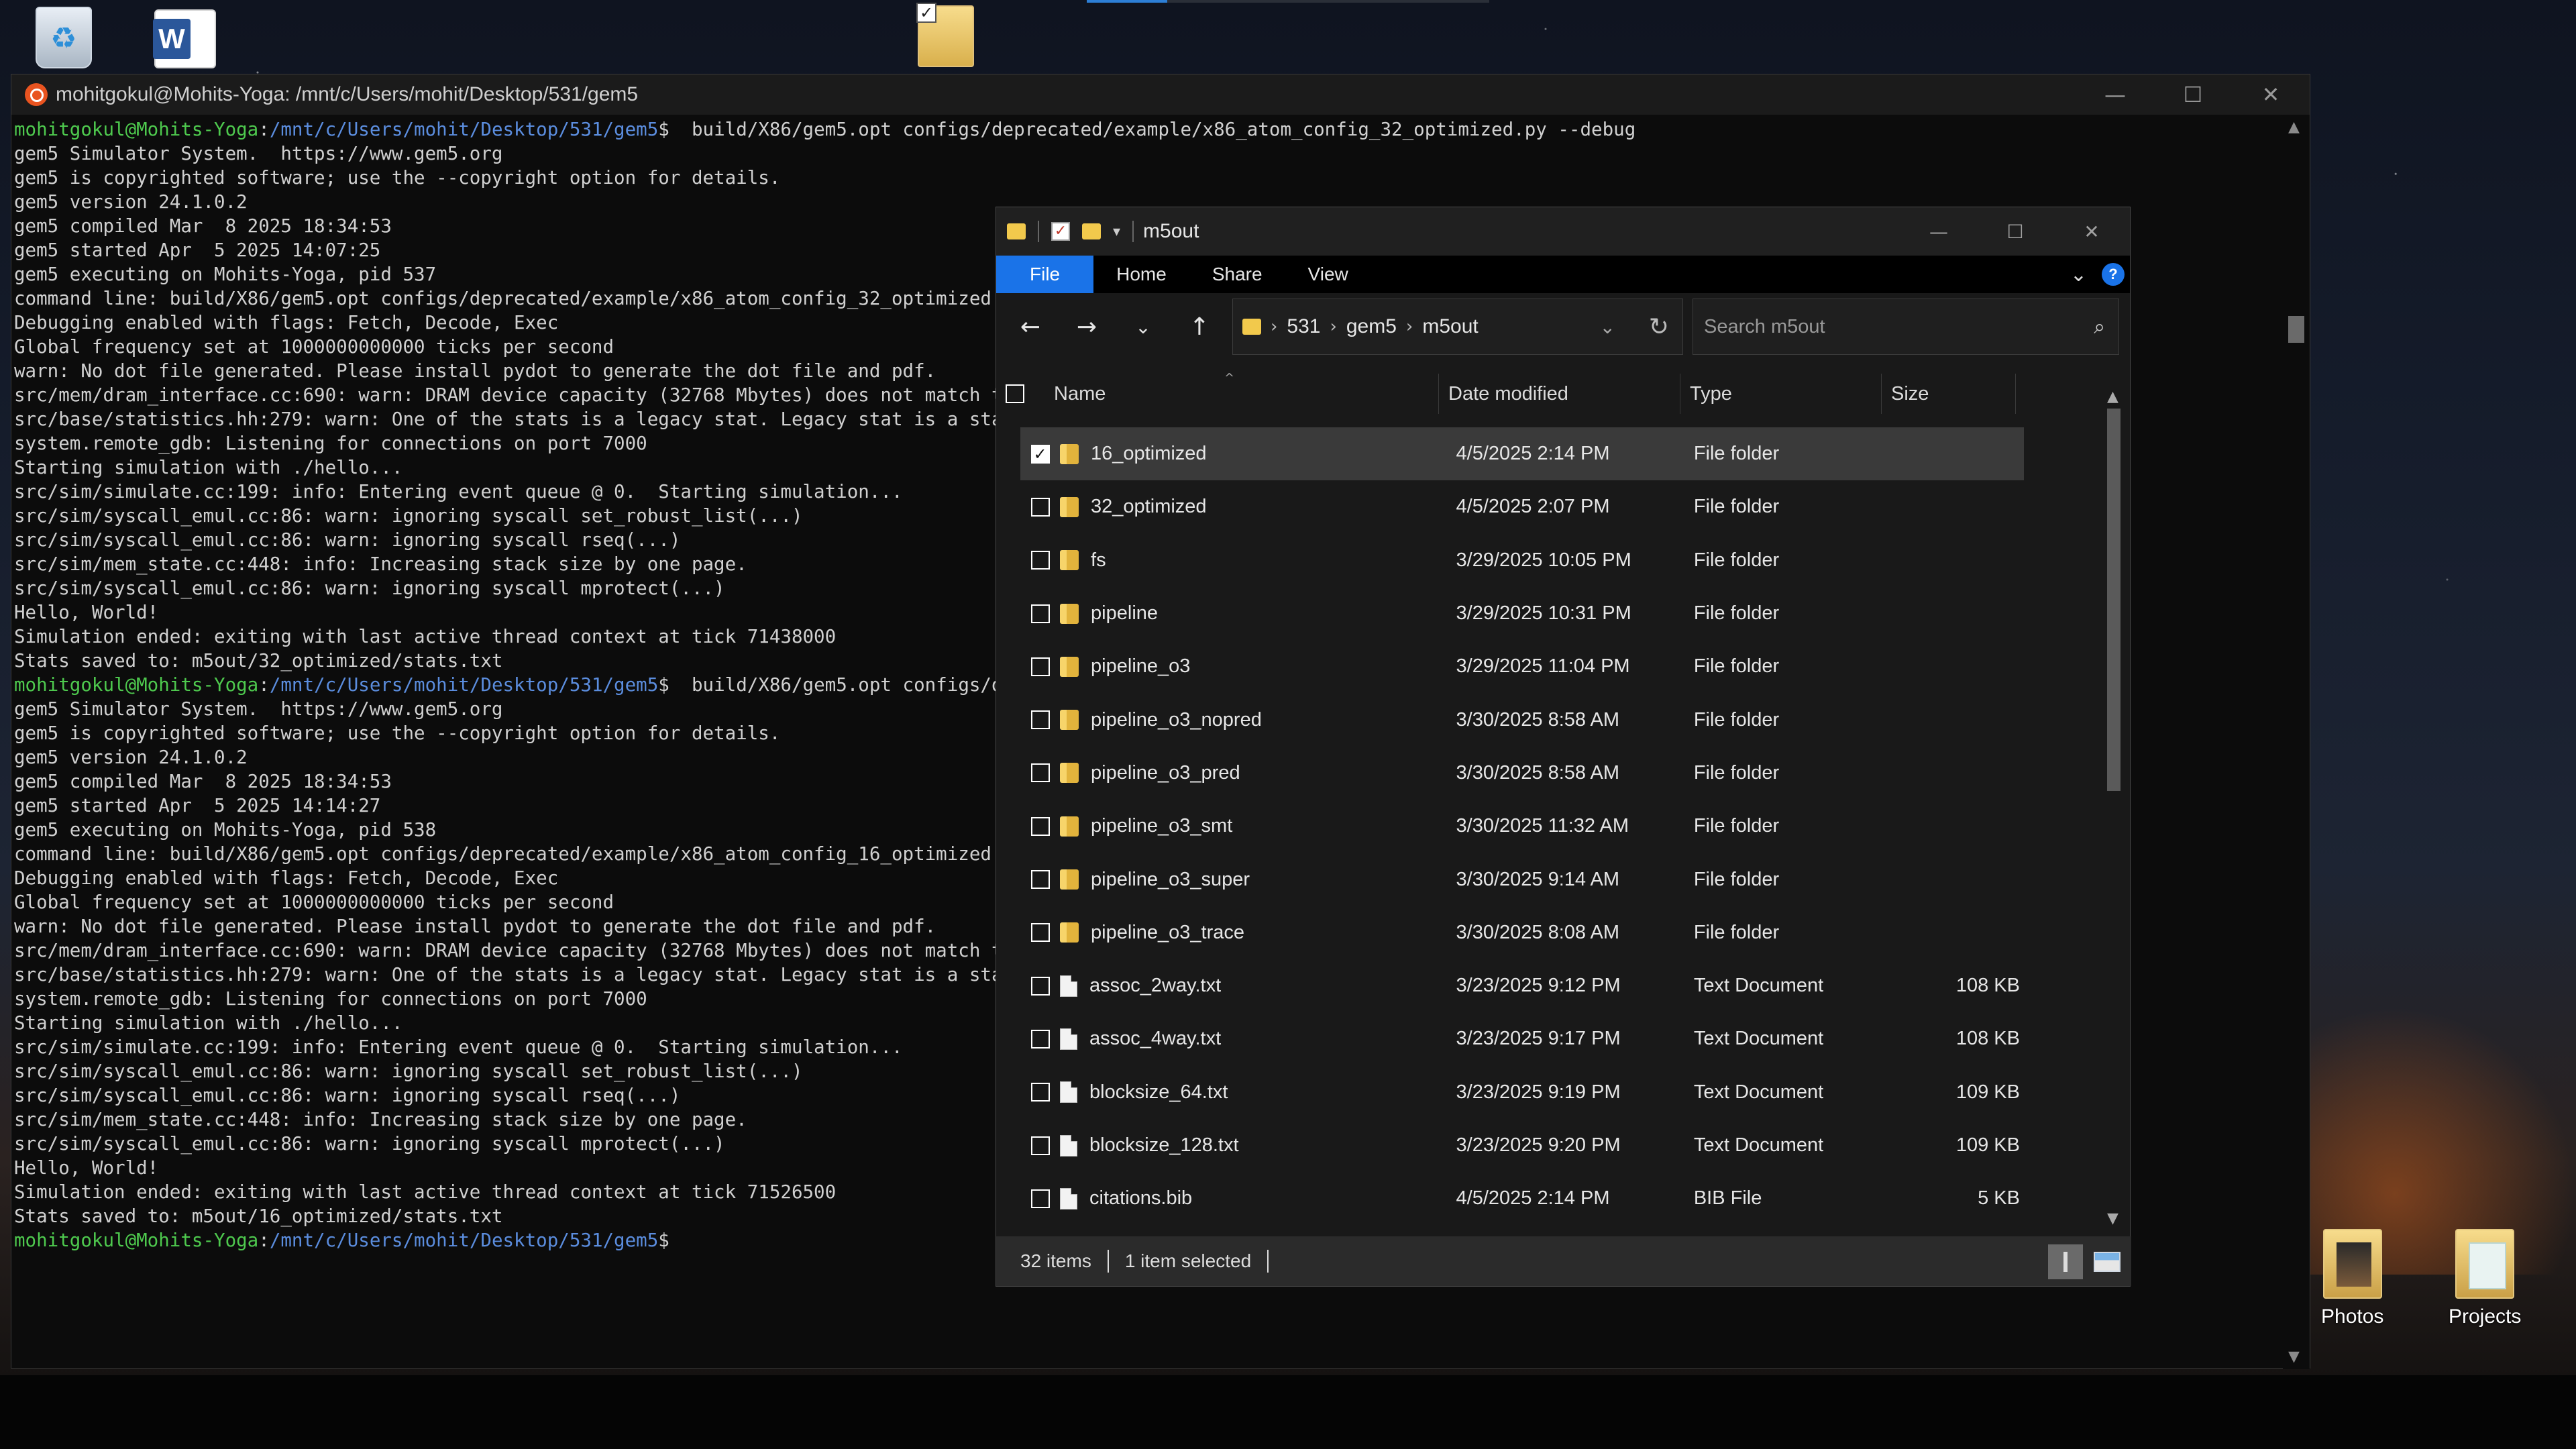  Describe the element at coordinates (2065, 1261) in the screenshot. I see `details-view-icon` at that location.